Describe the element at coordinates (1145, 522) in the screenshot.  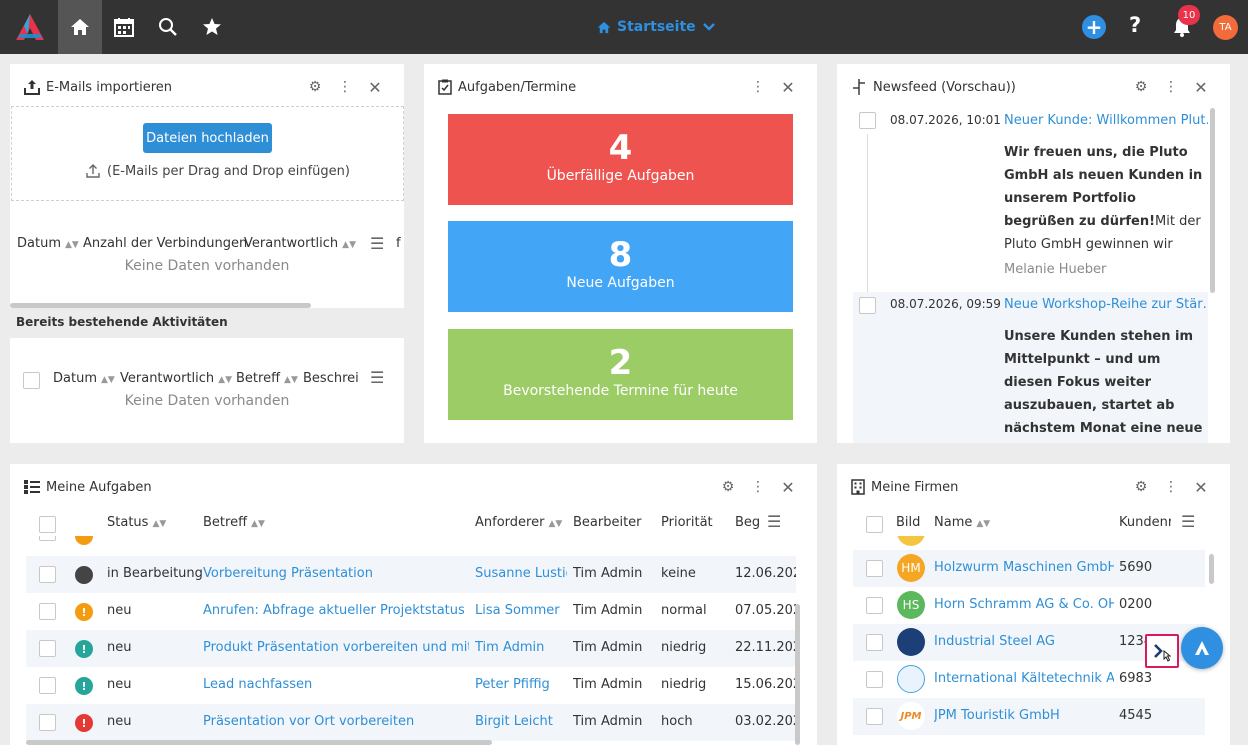
I see `column-header-customer-number: Kundenr` at that location.